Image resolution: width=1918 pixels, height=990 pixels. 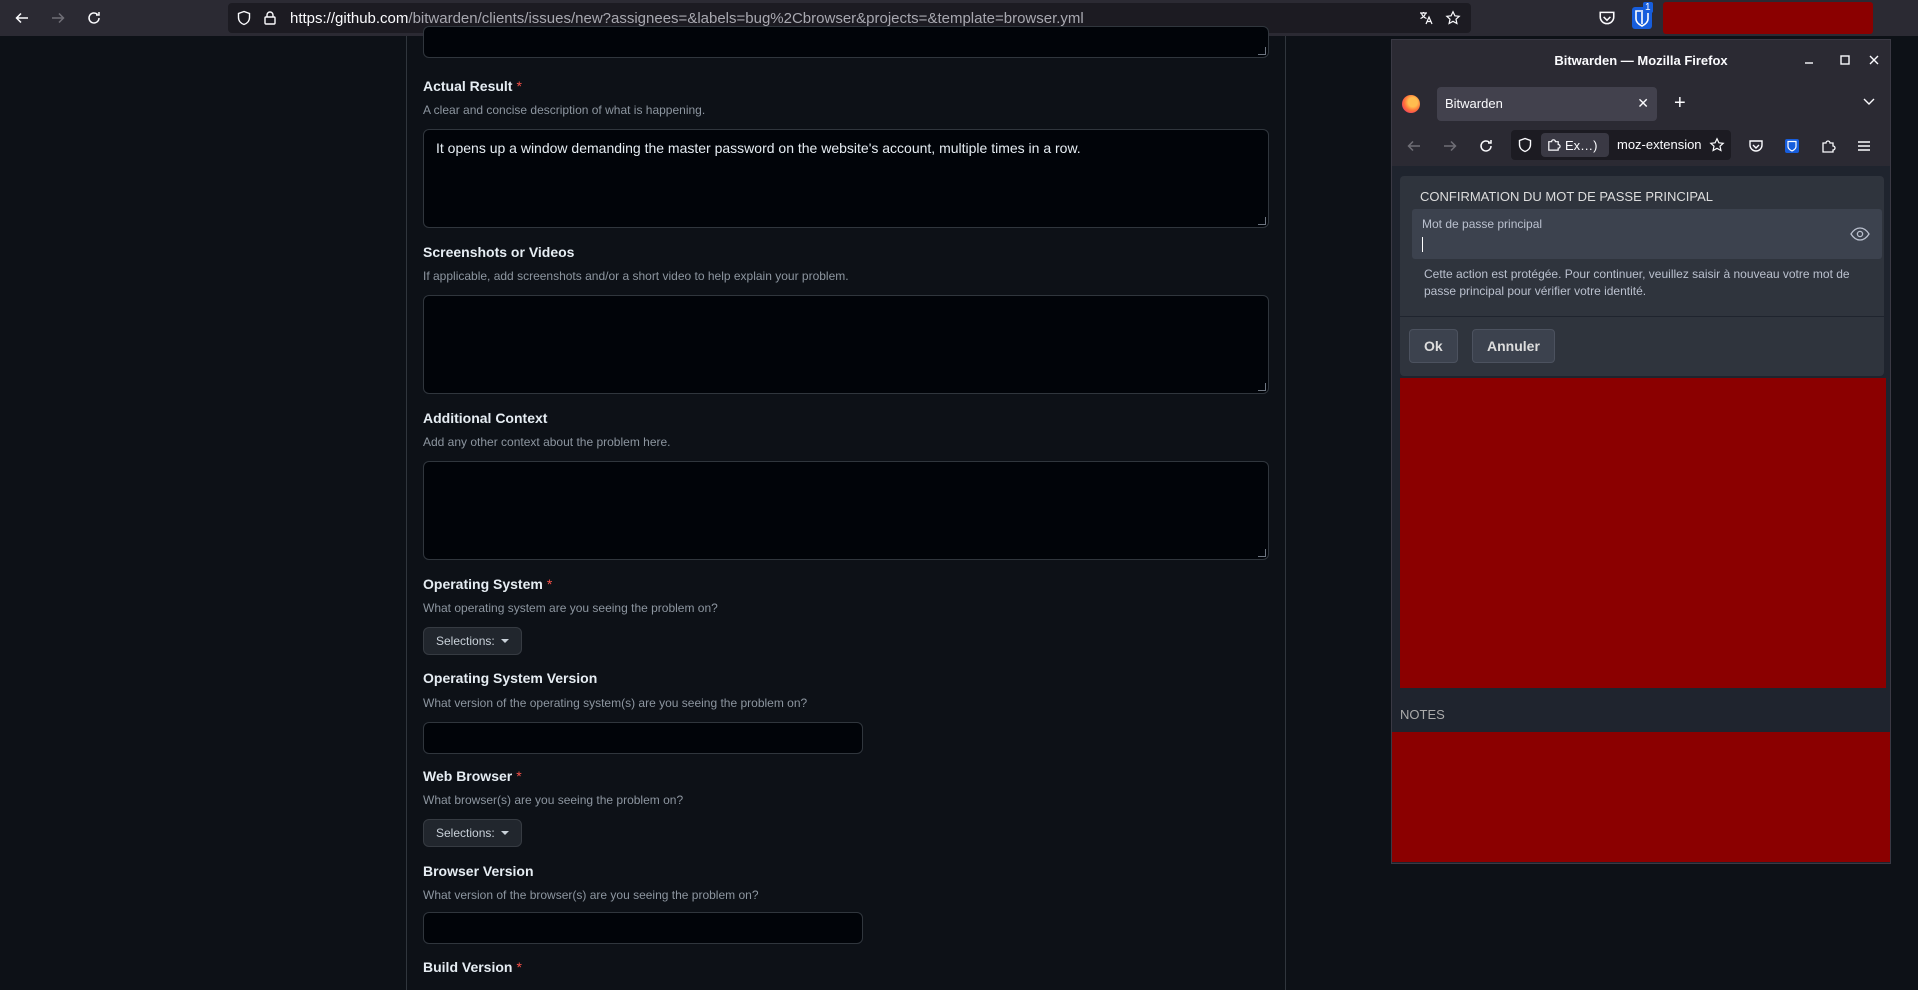 I want to click on cancel-button: Annuler, so click(x=1513, y=346).